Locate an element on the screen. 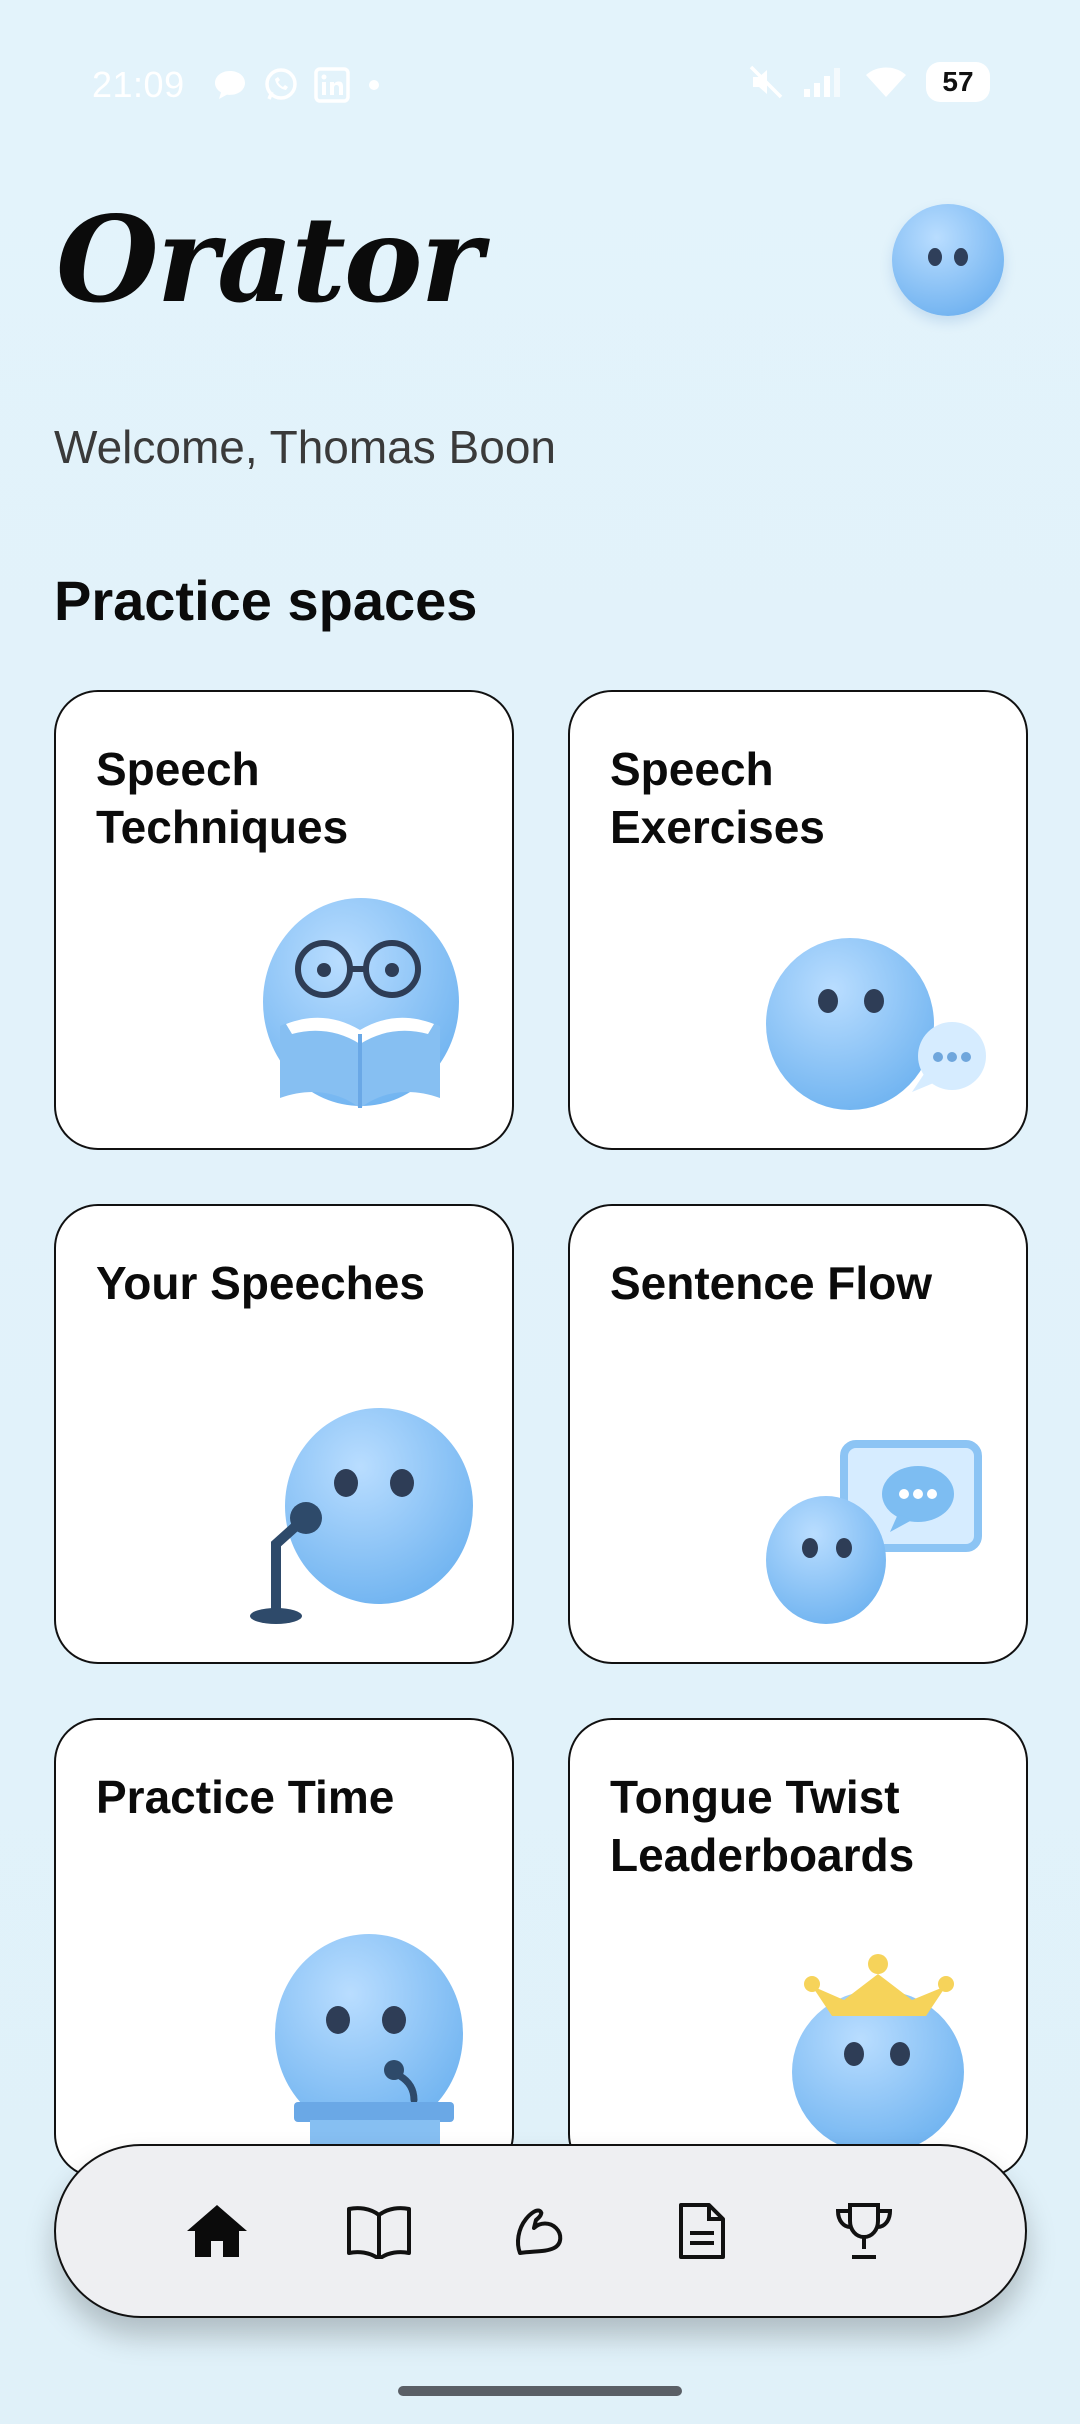  card-title: Practice Time is located at coordinates (245, 1797).